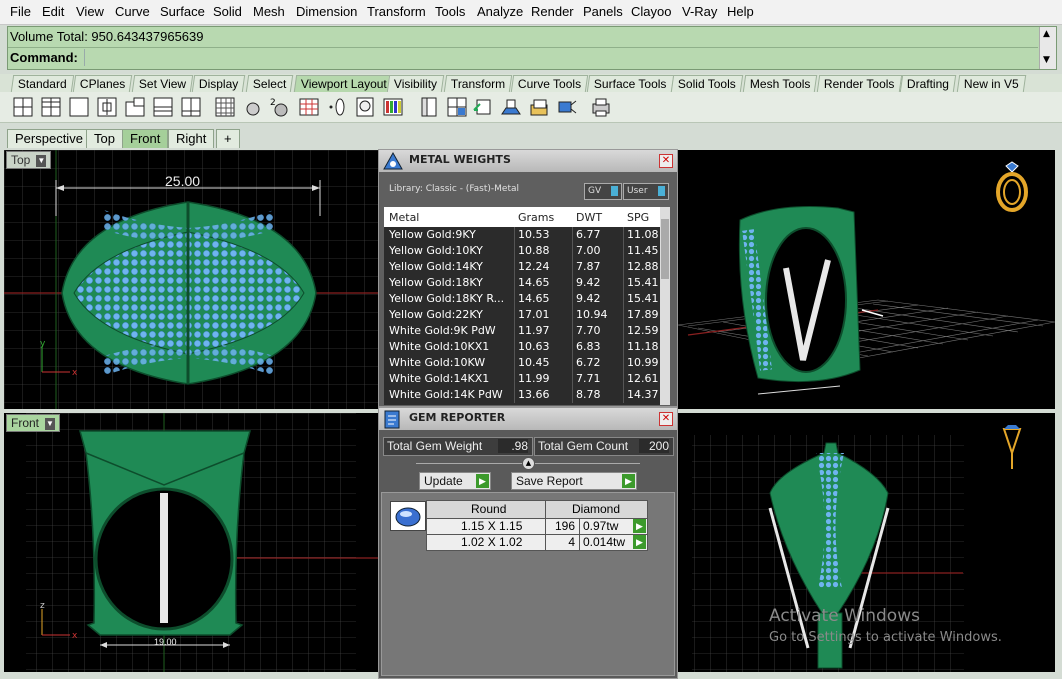  Describe the element at coordinates (1012, 186) in the screenshot. I see `ring-icon` at that location.